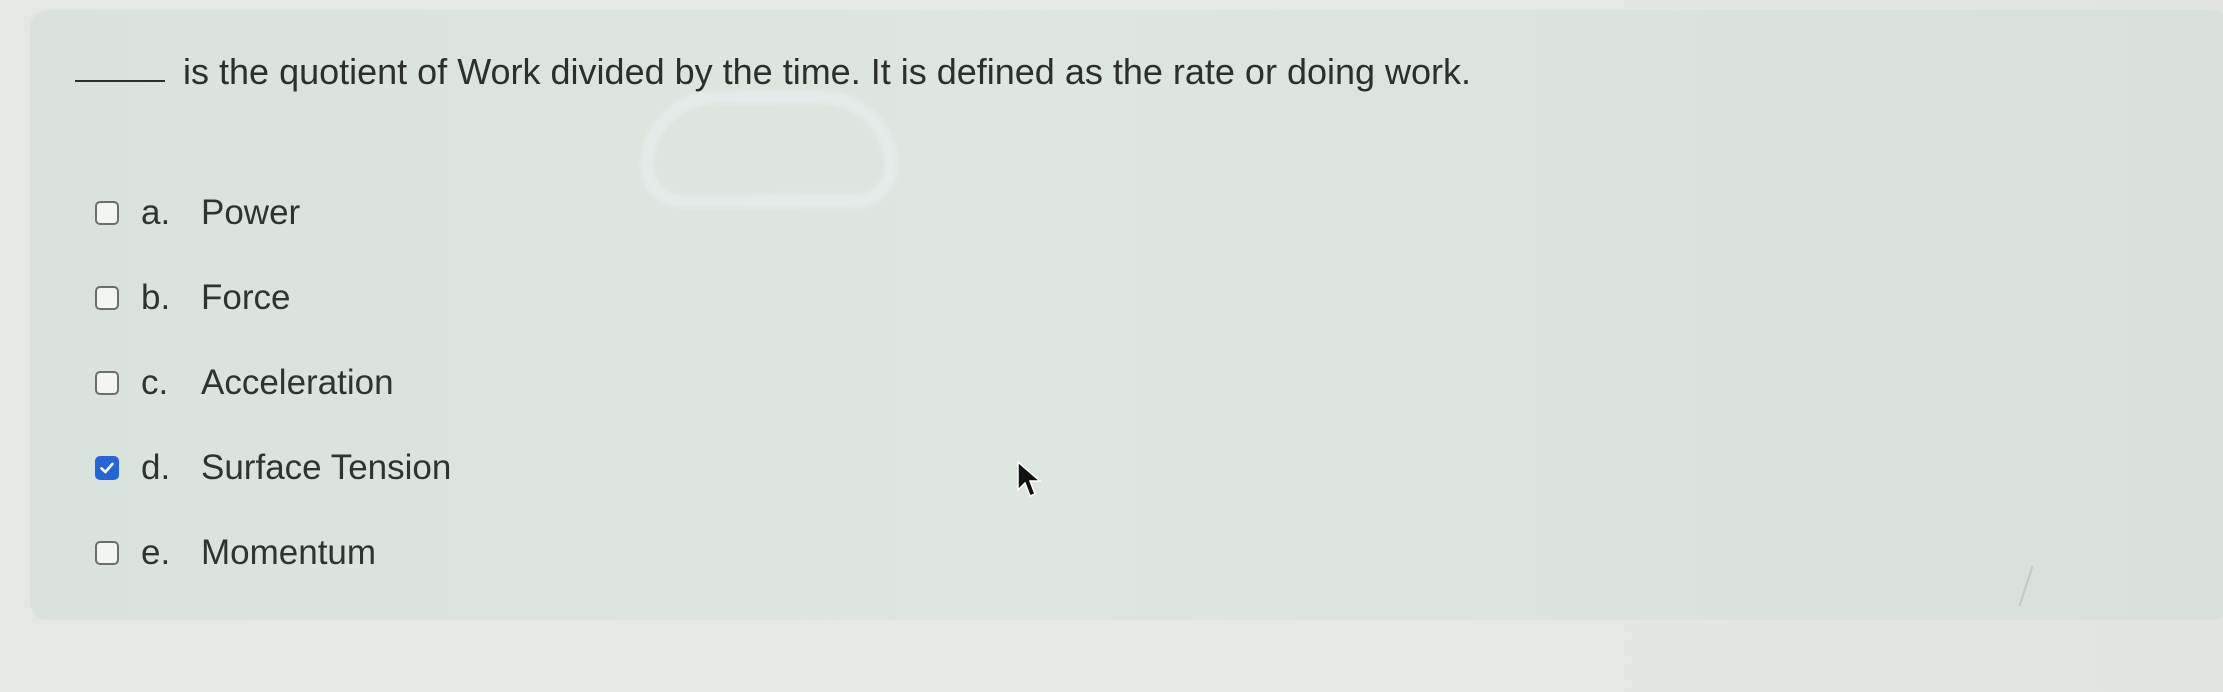 The image size is (2223, 692). I want to click on answer-blank-line, so click(120, 81).